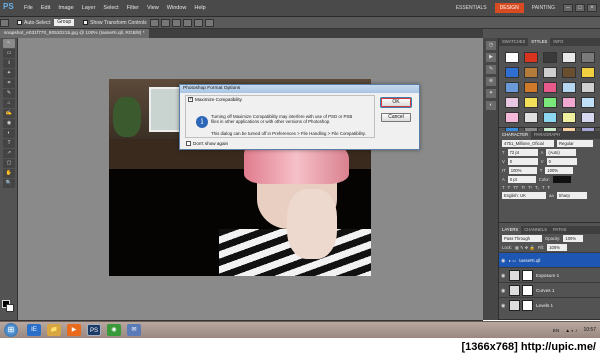  What do you see at coordinates (523, 187) in the screenshot?
I see `small-caps-button: Tr` at bounding box center [523, 187].